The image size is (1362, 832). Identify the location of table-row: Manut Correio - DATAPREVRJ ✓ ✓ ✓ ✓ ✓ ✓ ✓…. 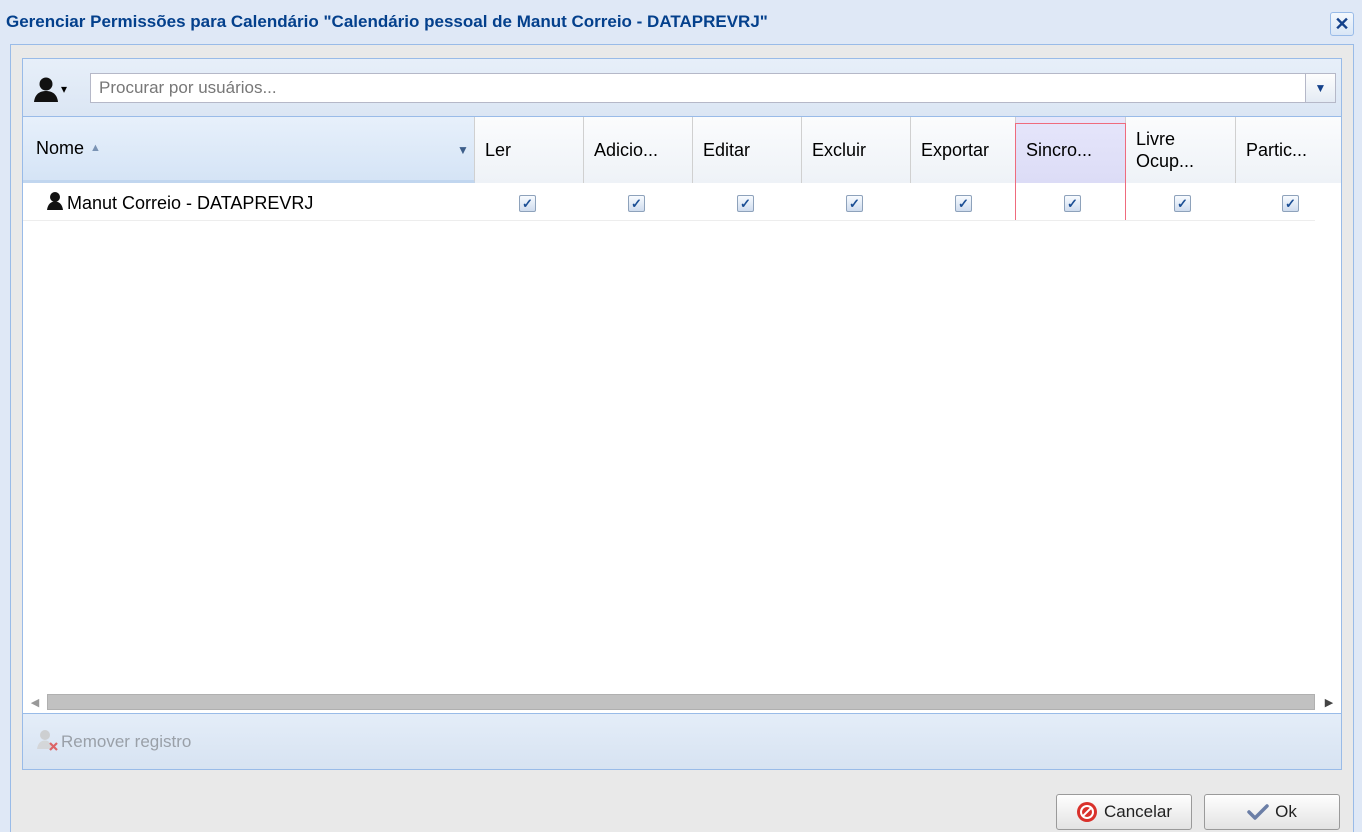
(669, 203).